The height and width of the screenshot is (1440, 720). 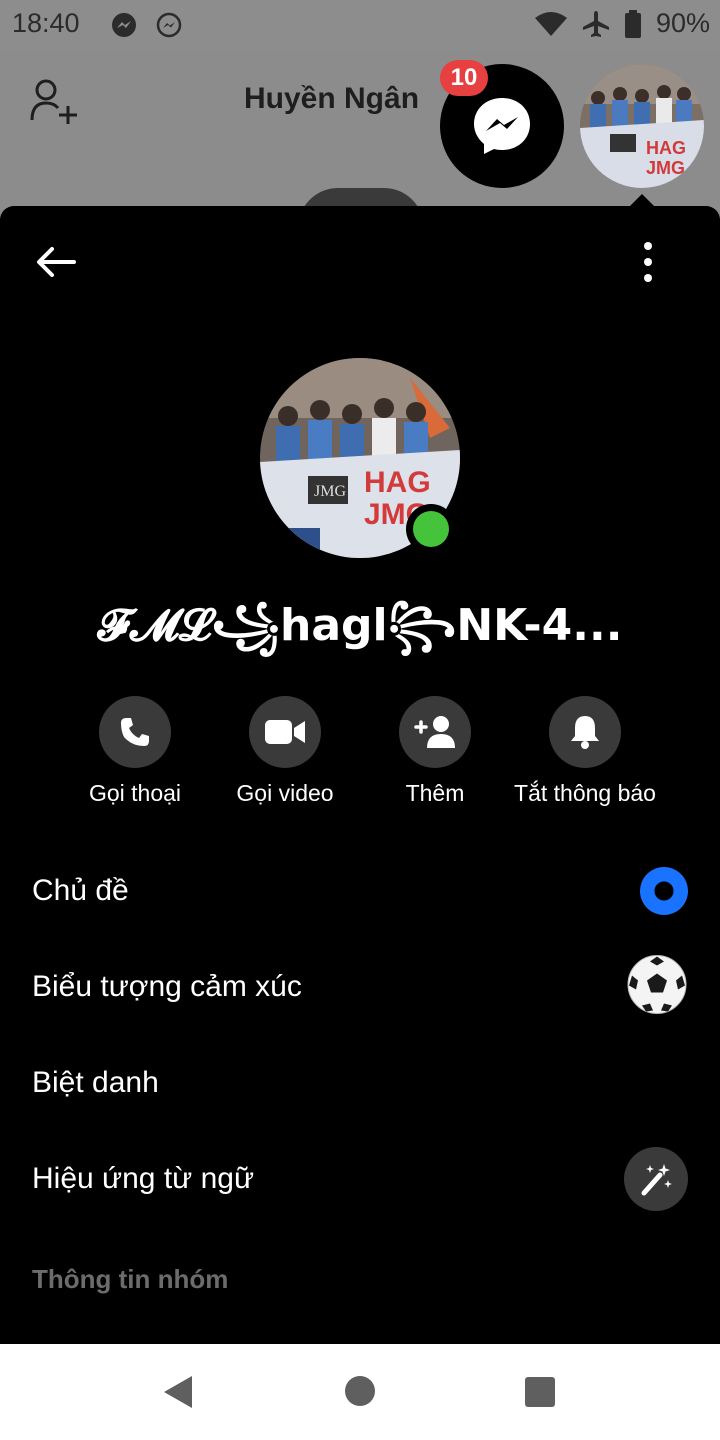 What do you see at coordinates (56, 262) in the screenshot?
I see `back-arrow-icon` at bounding box center [56, 262].